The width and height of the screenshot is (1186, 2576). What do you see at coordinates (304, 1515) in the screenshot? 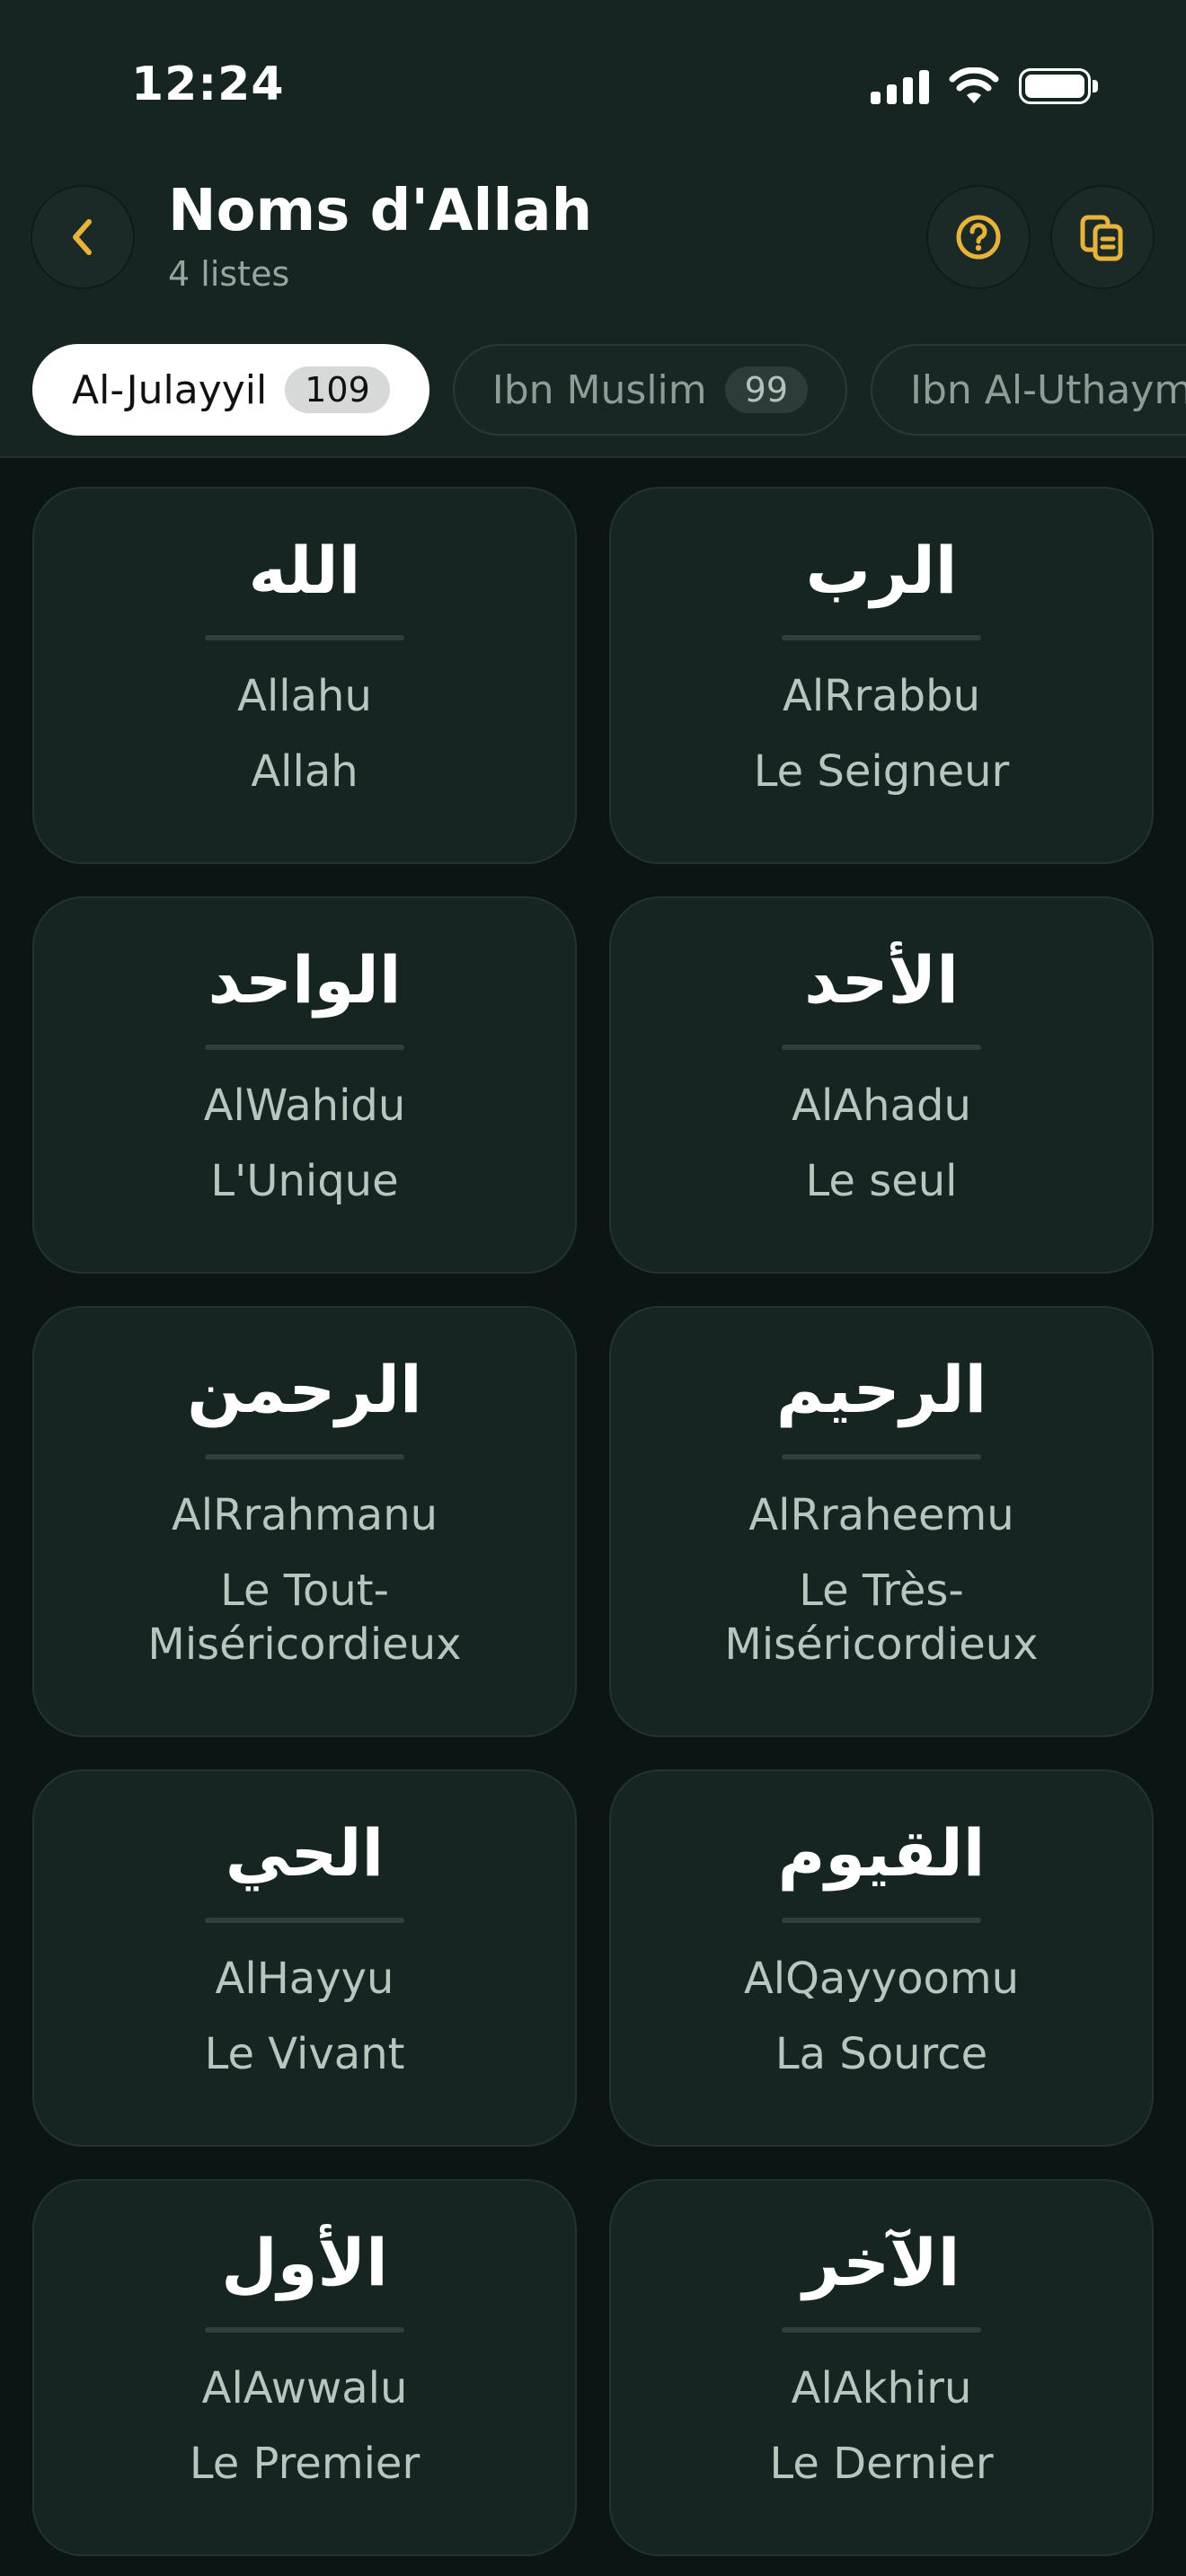
I see `name-transliteration: AlRrahmanu` at bounding box center [304, 1515].